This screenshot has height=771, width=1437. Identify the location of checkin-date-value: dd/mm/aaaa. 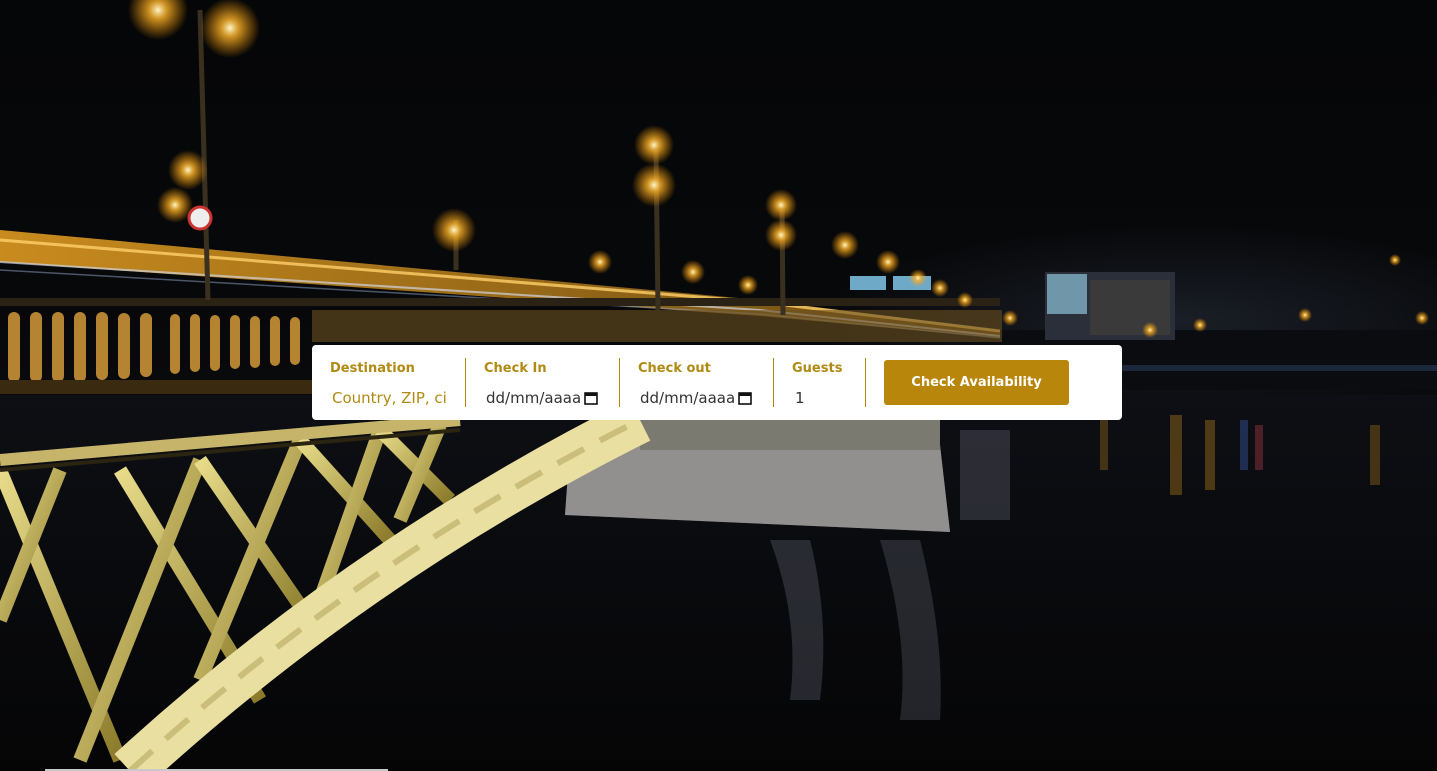
(534, 398).